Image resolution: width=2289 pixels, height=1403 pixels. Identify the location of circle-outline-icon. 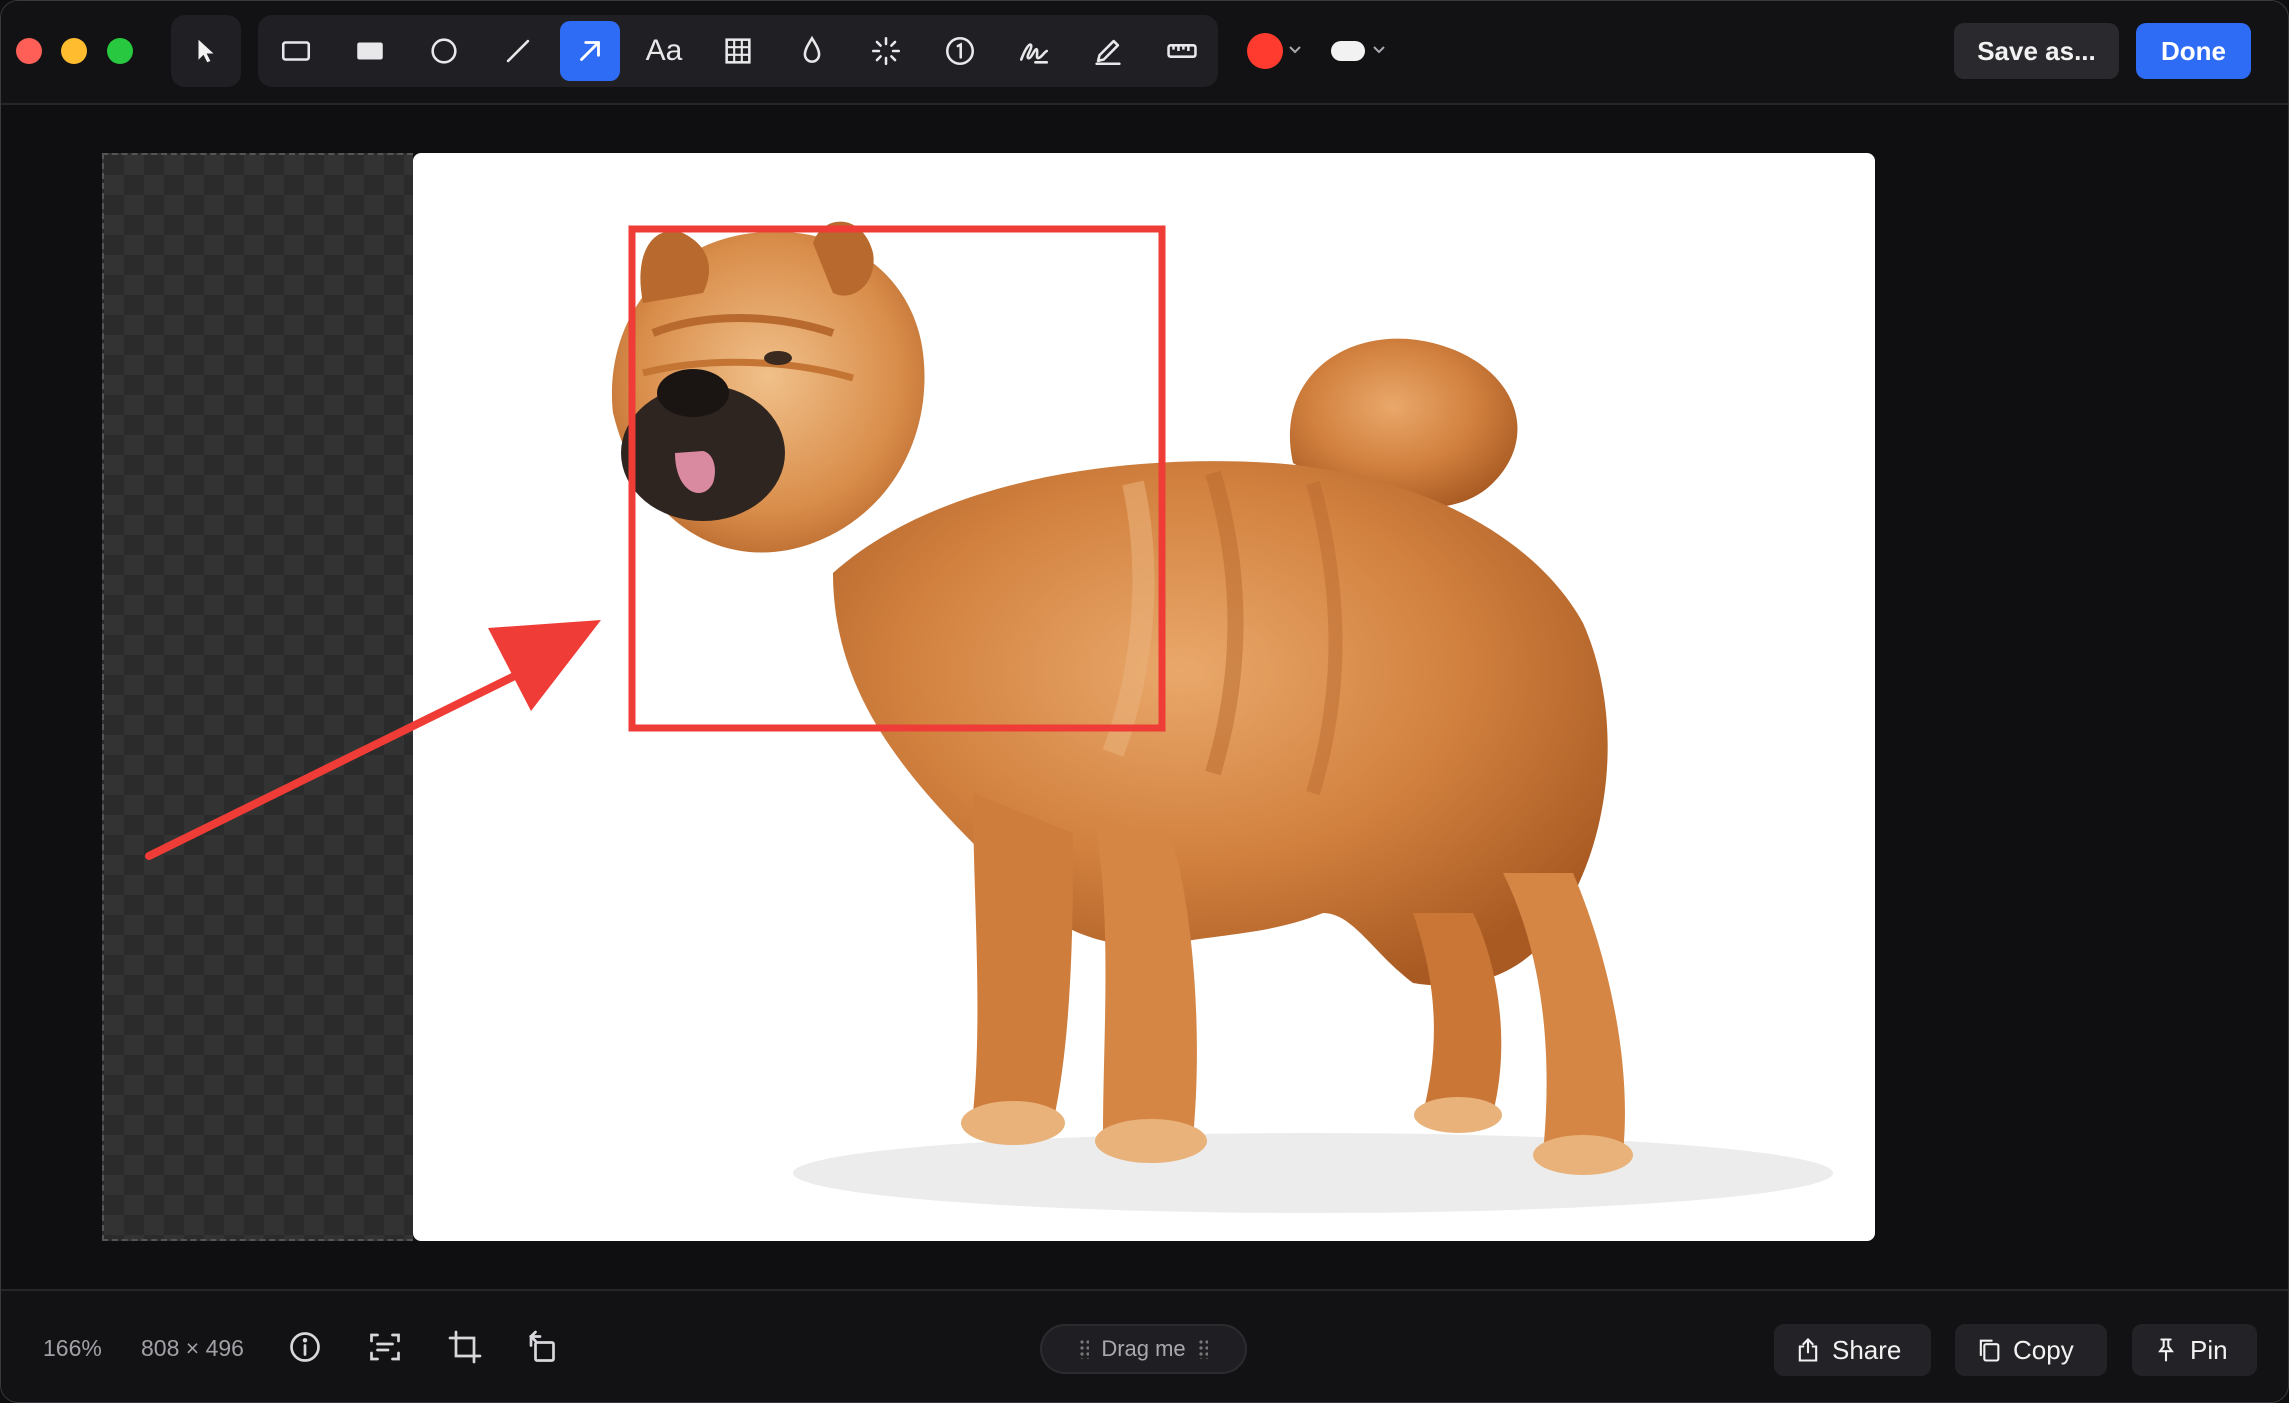
(444, 51).